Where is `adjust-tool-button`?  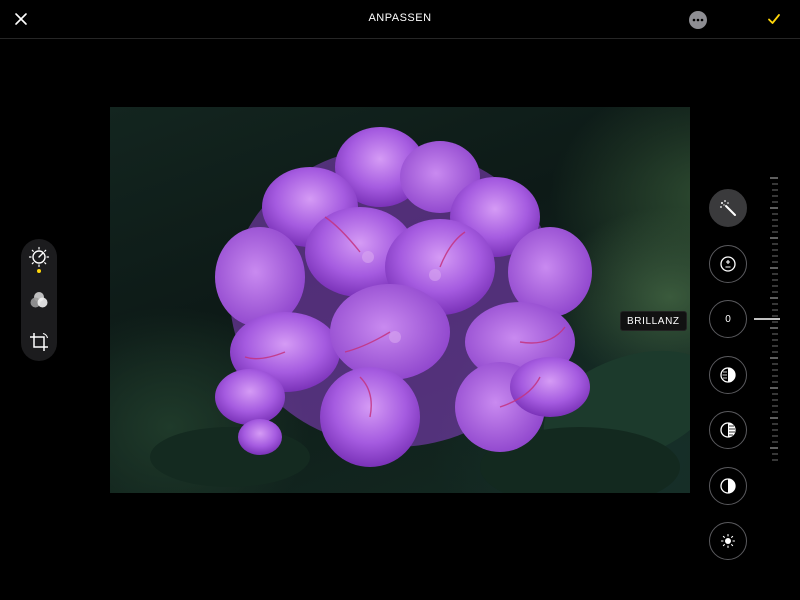 adjust-tool-button is located at coordinates (39, 257).